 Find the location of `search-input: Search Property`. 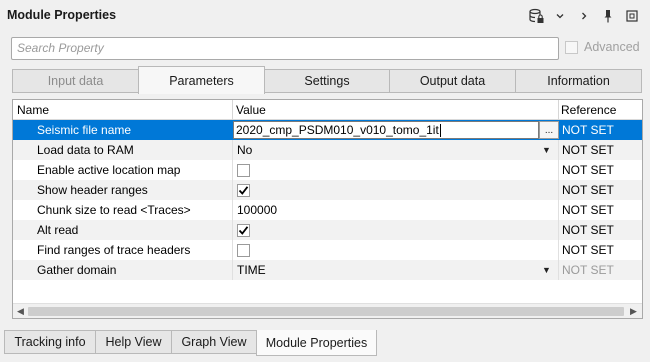

search-input: Search Property is located at coordinates (285, 48).